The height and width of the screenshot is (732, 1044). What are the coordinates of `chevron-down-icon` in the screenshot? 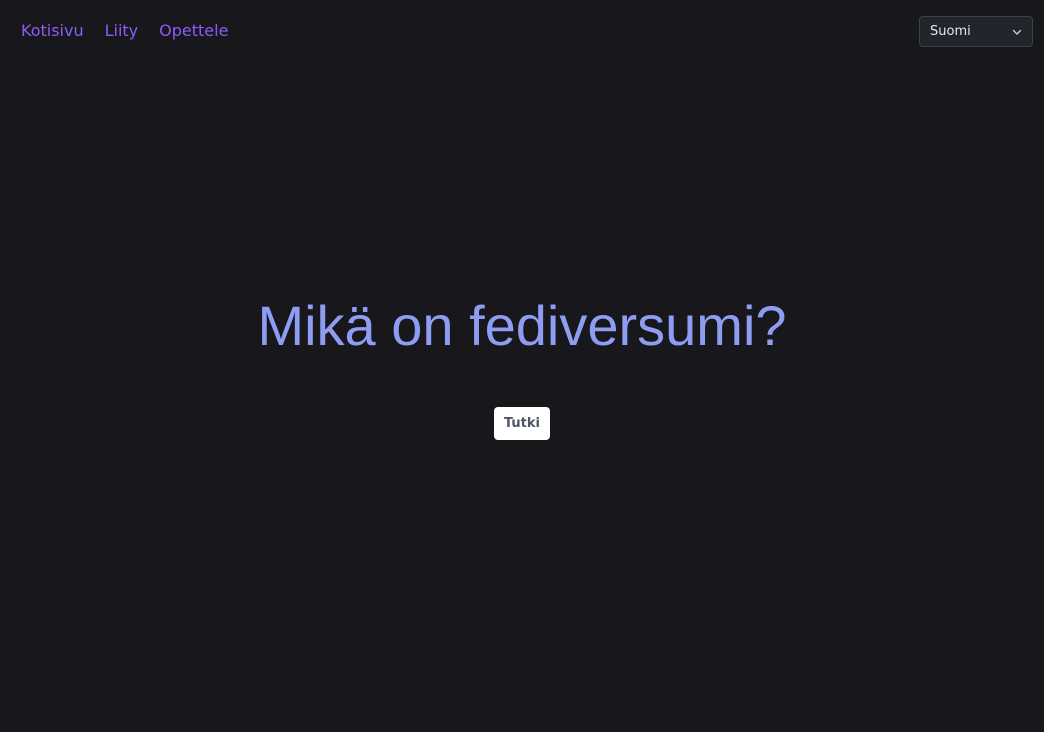 It's located at (1017, 32).